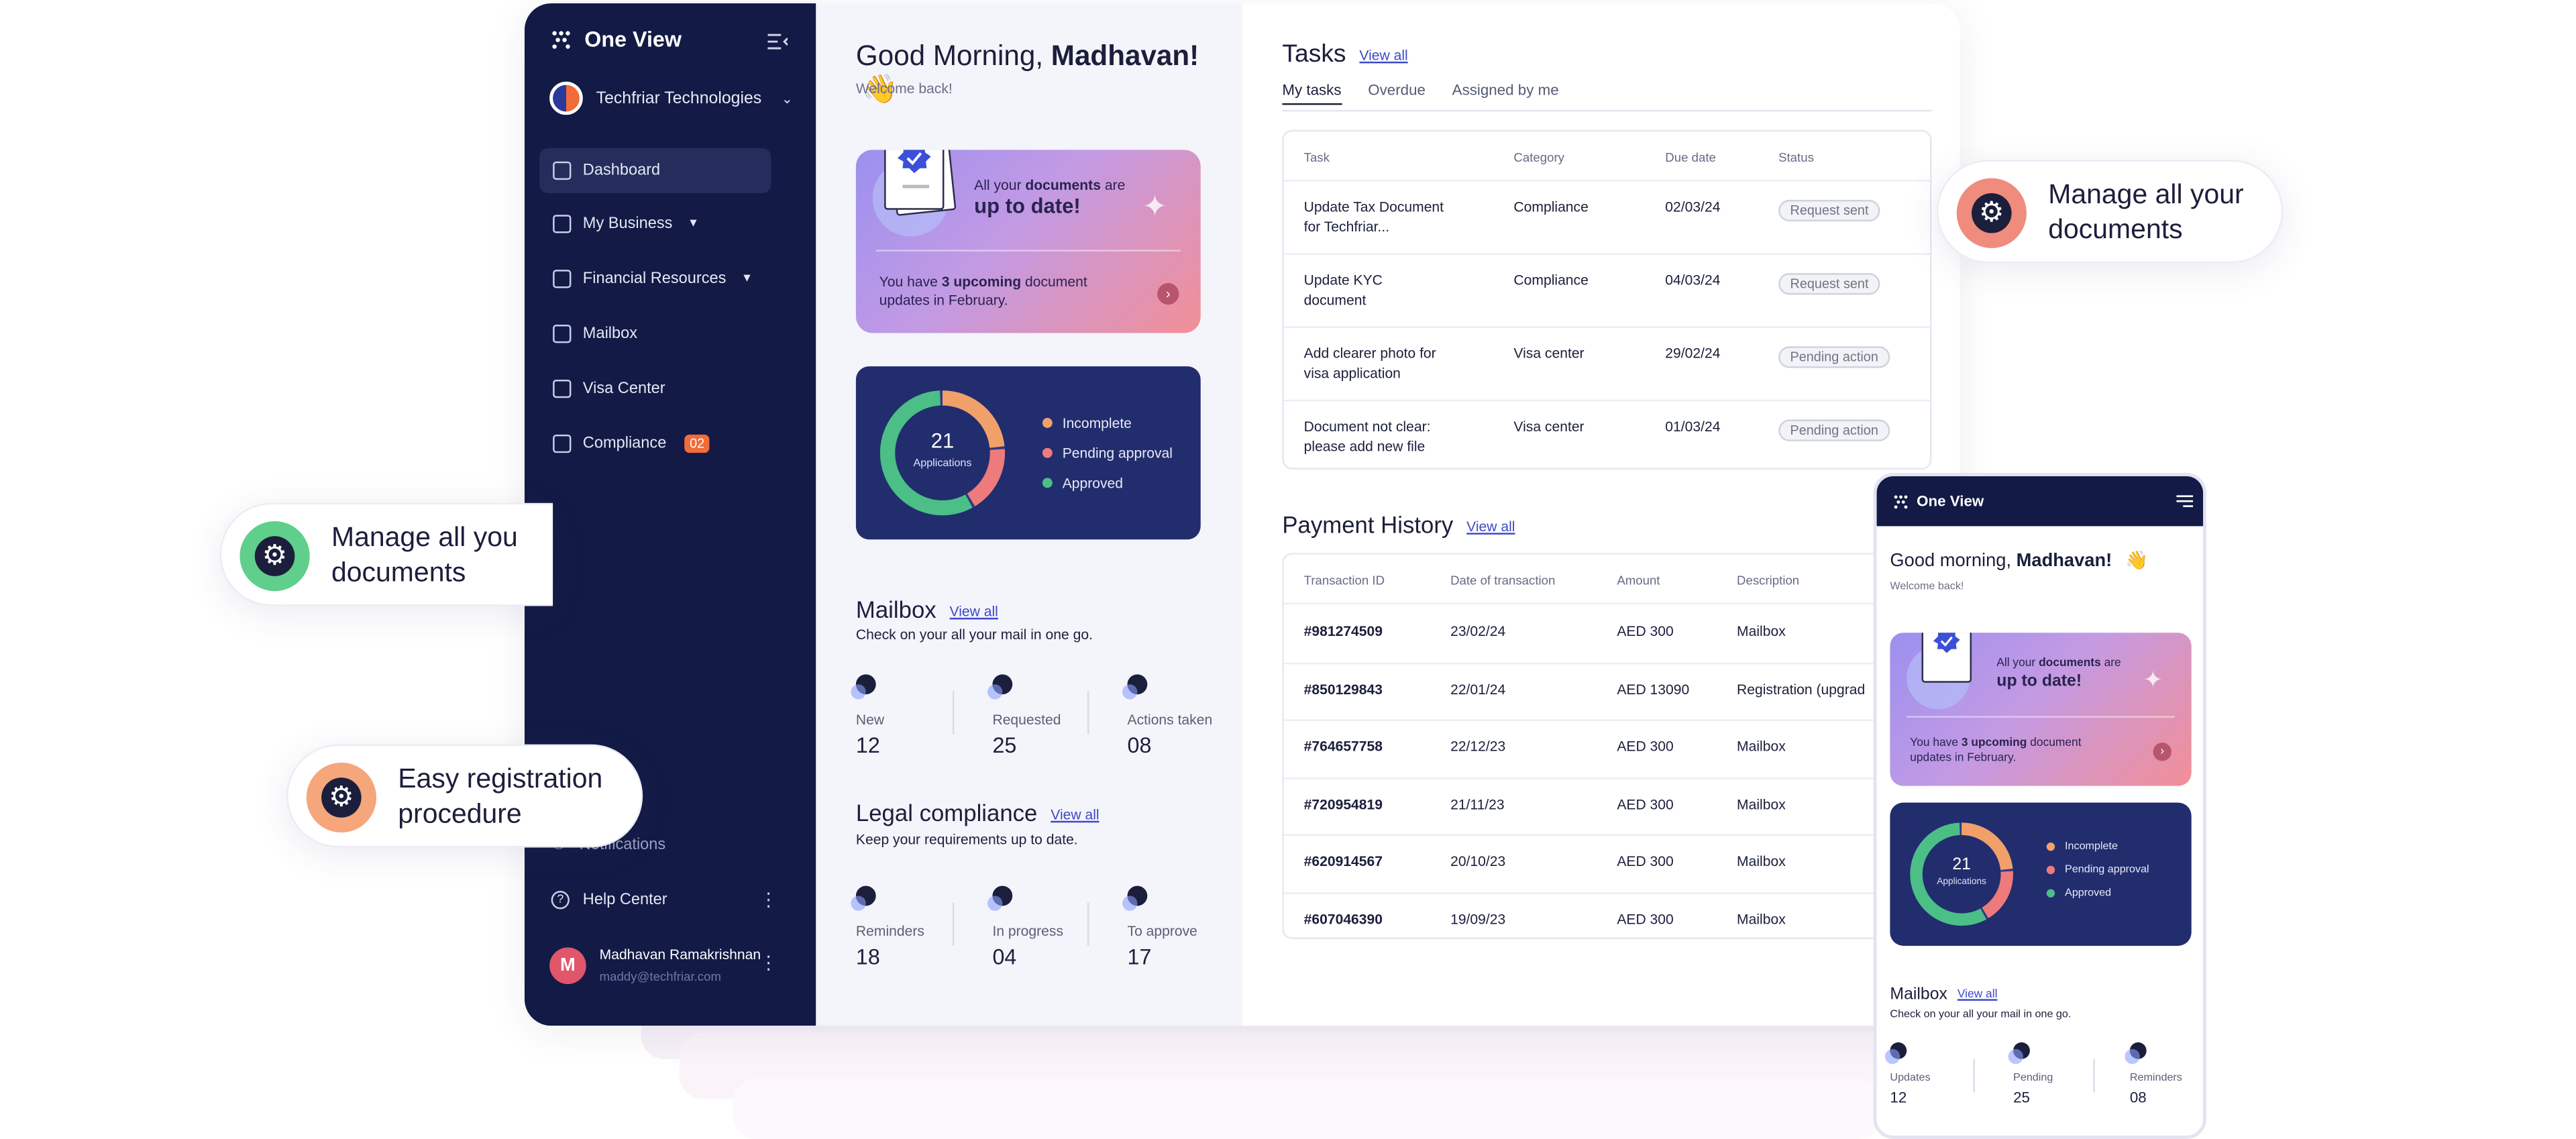 The height and width of the screenshot is (1139, 2576). I want to click on payments-title: Payment History View all, so click(1398, 524).